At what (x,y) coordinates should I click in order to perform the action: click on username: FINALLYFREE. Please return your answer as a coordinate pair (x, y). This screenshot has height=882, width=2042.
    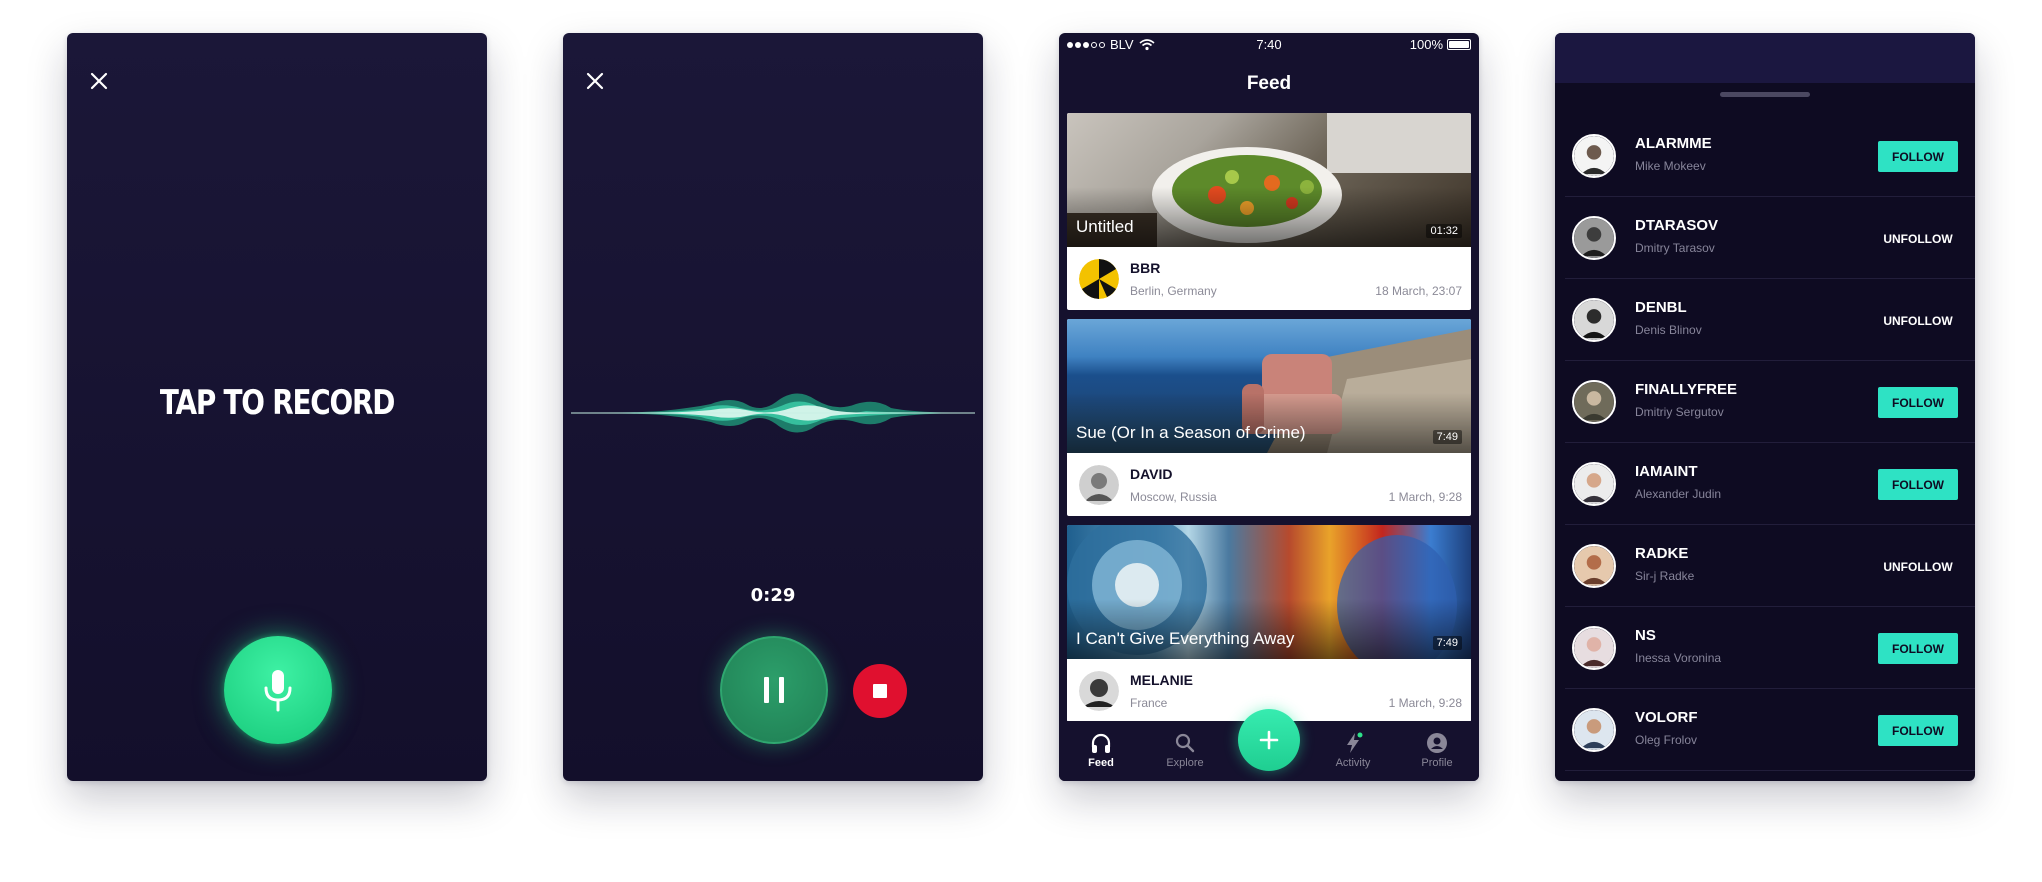
    Looking at the image, I should click on (1686, 389).